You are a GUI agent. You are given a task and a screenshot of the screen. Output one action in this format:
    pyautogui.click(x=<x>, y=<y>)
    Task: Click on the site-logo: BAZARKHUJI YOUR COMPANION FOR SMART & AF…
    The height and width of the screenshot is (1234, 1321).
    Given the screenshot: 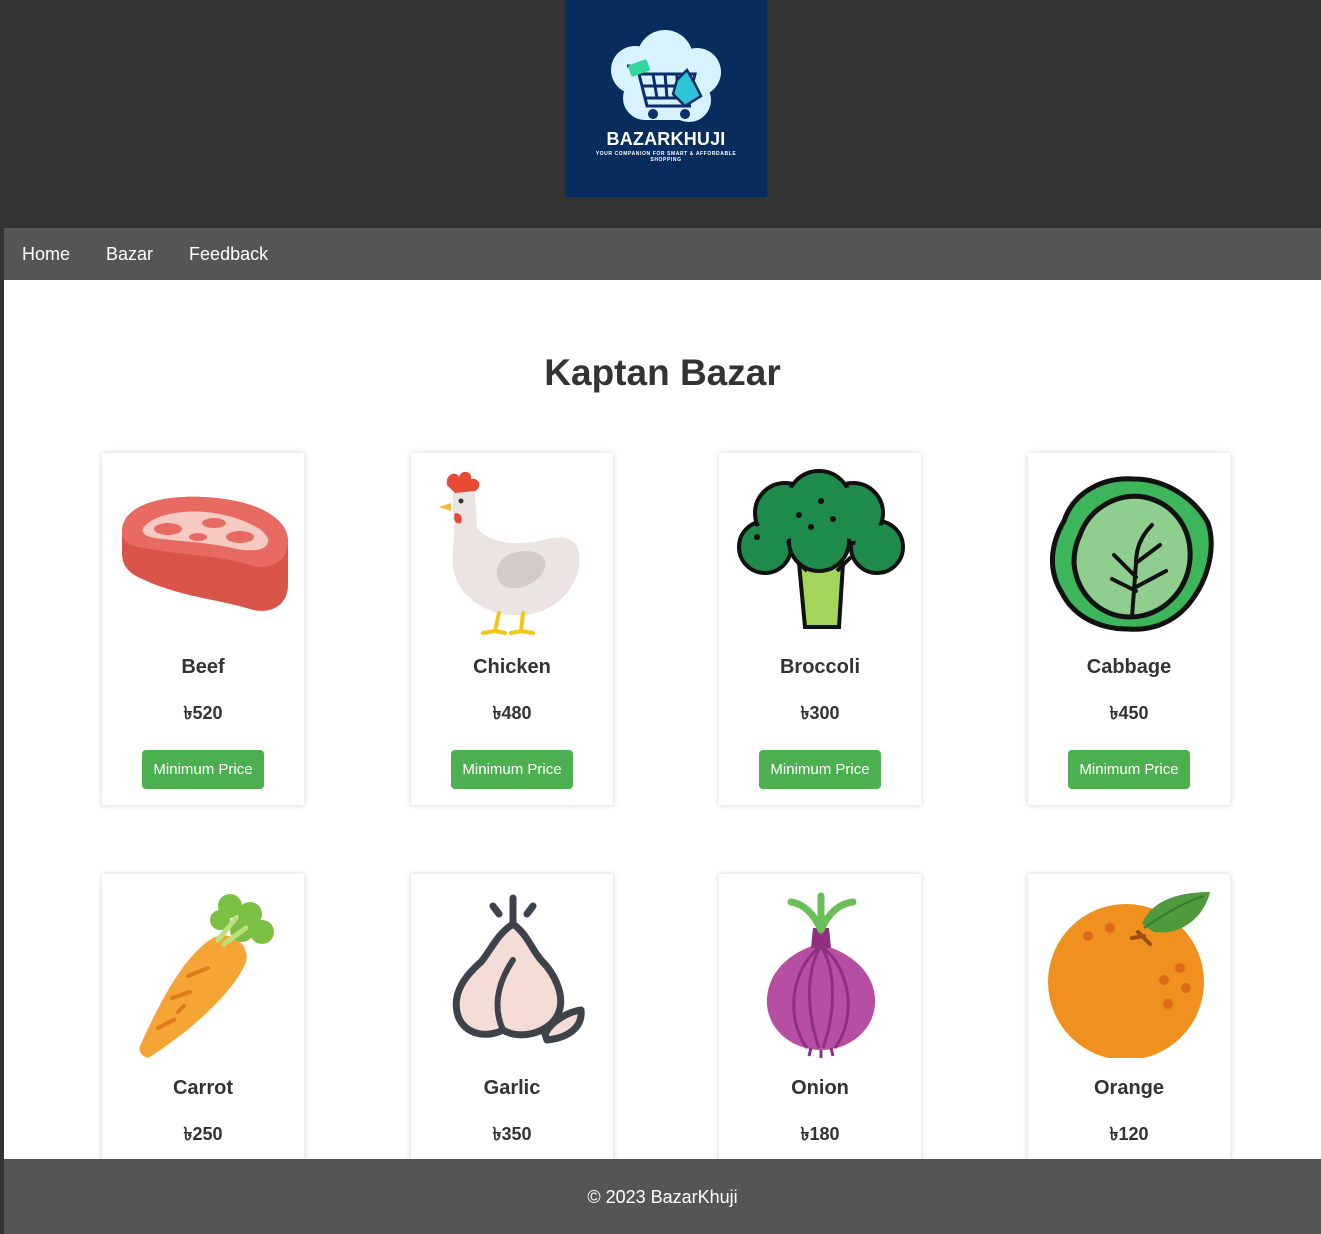 What is the action you would take?
    pyautogui.click(x=666, y=98)
    